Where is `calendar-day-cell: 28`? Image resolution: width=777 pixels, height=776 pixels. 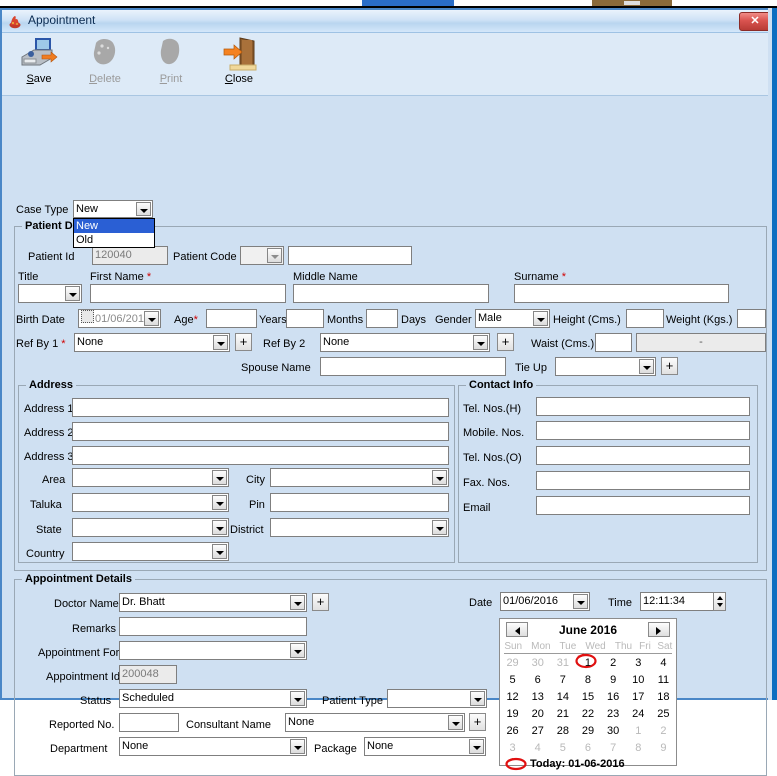 calendar-day-cell: 28 is located at coordinates (562, 730).